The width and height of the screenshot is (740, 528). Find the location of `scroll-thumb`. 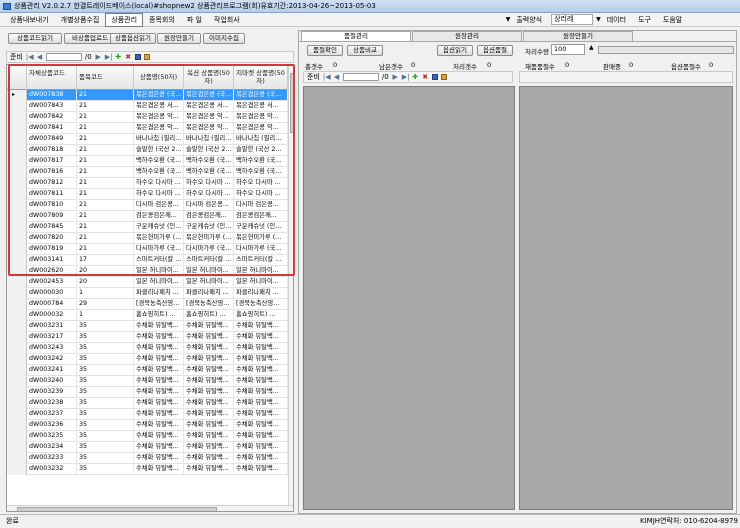

scroll-thumb is located at coordinates (291, 103).